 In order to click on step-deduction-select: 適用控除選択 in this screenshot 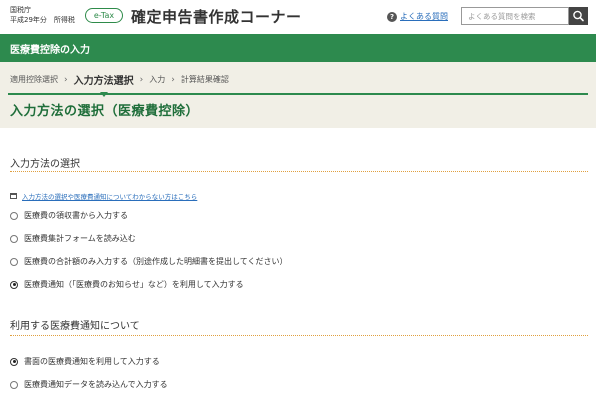, I will do `click(34, 79)`.